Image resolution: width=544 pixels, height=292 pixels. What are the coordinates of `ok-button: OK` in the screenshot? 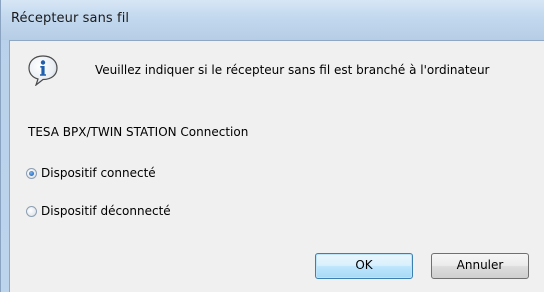 It's located at (364, 266).